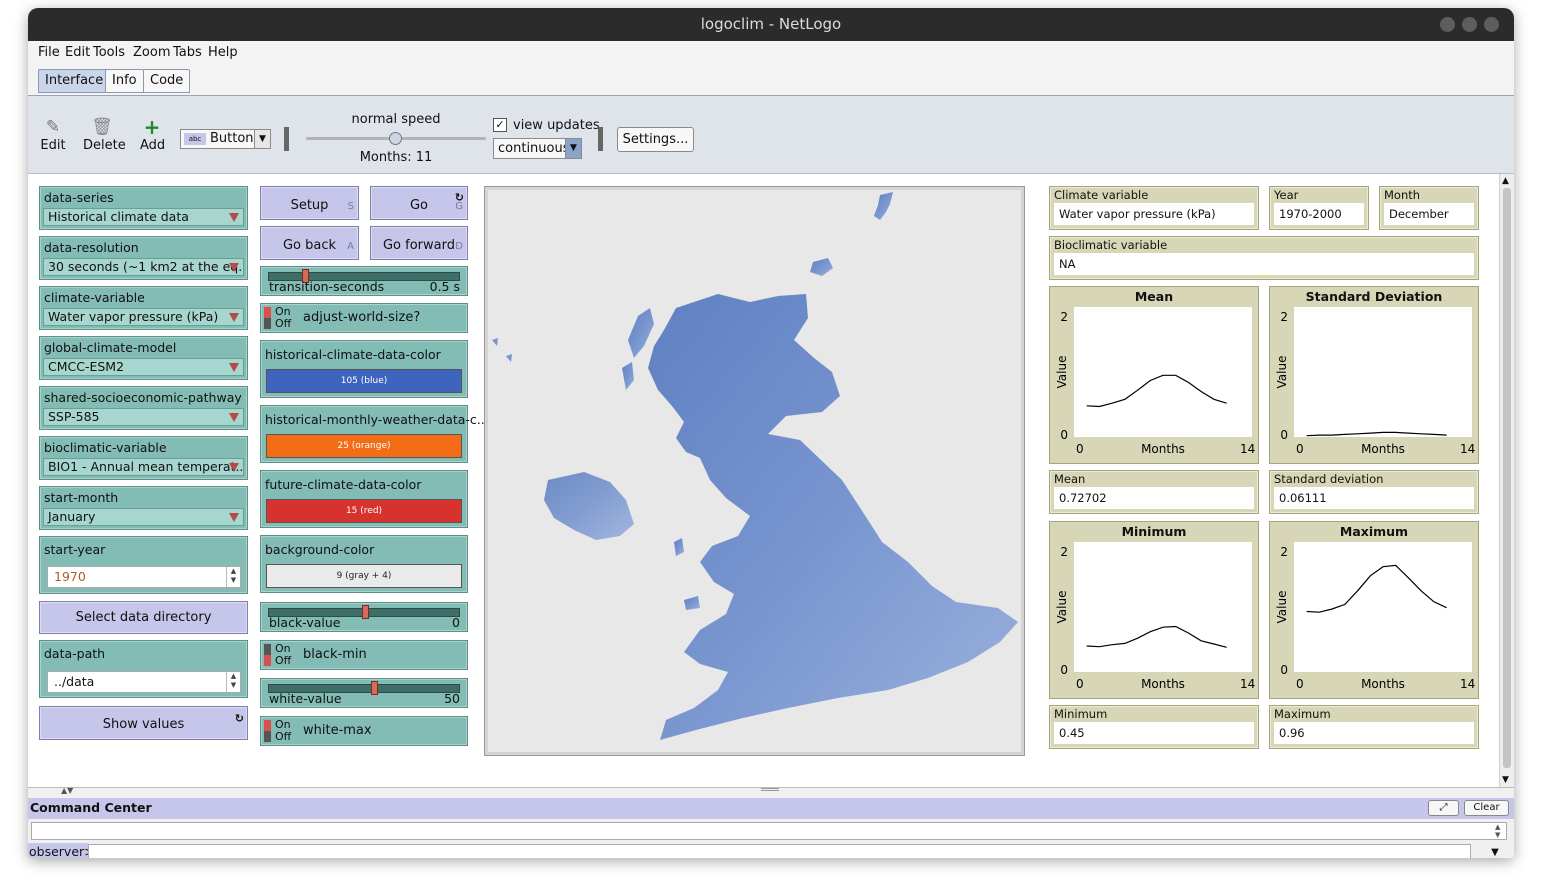 Image resolution: width=1541 pixels, height=888 pixels. I want to click on tab-info: Info, so click(124, 81).